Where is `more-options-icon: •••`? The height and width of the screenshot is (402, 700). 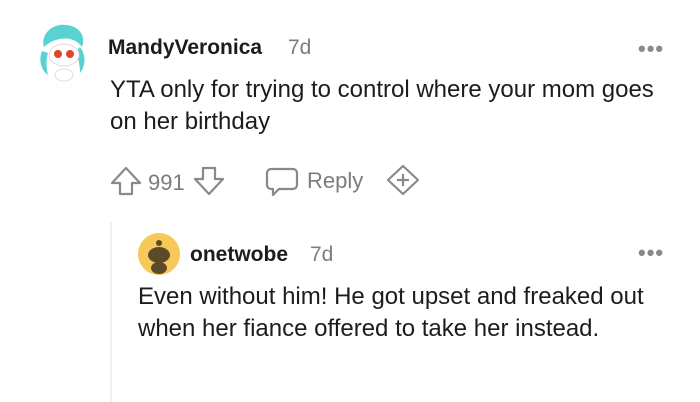
more-options-icon: ••• is located at coordinates (651, 49).